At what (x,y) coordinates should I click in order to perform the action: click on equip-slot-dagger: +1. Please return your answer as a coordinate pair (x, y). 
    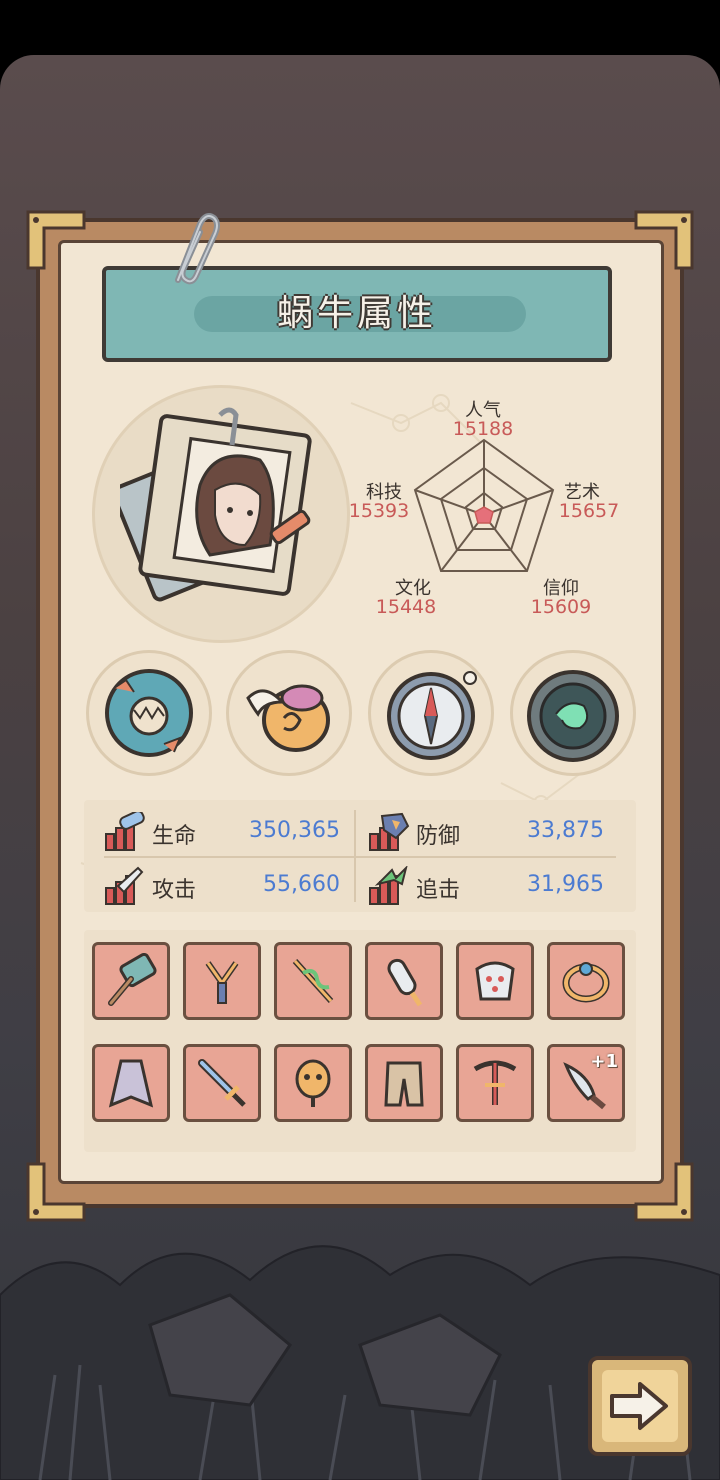
    Looking at the image, I should click on (586, 1083).